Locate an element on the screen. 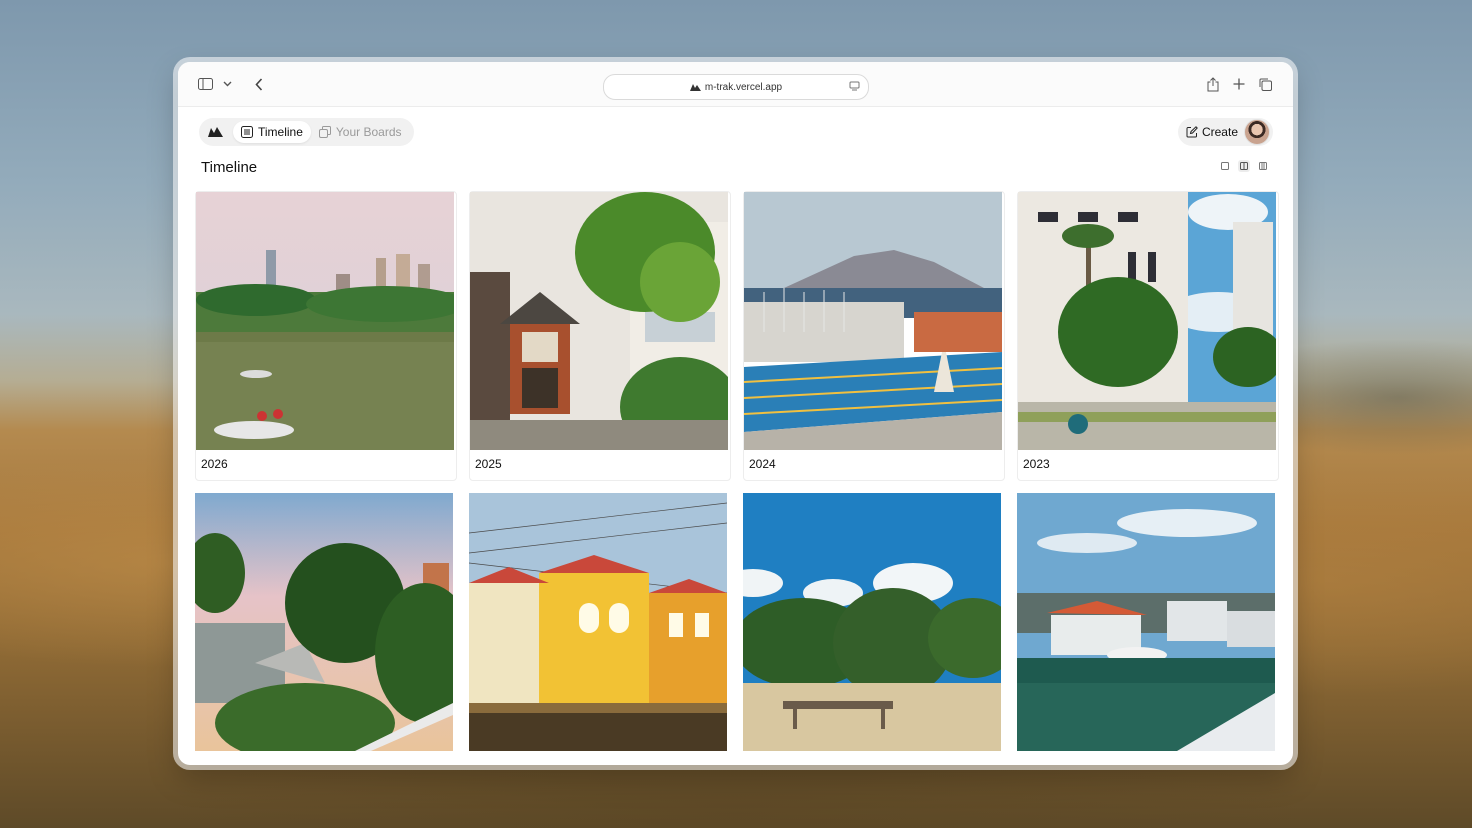  photo-apartment-palm is located at coordinates (1147, 321).